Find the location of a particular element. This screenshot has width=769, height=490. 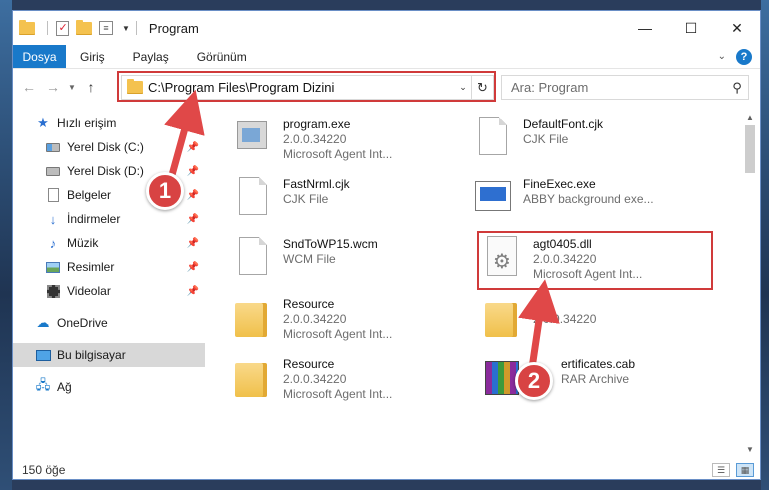

callout-2: 2 is located at coordinates (534, 381).